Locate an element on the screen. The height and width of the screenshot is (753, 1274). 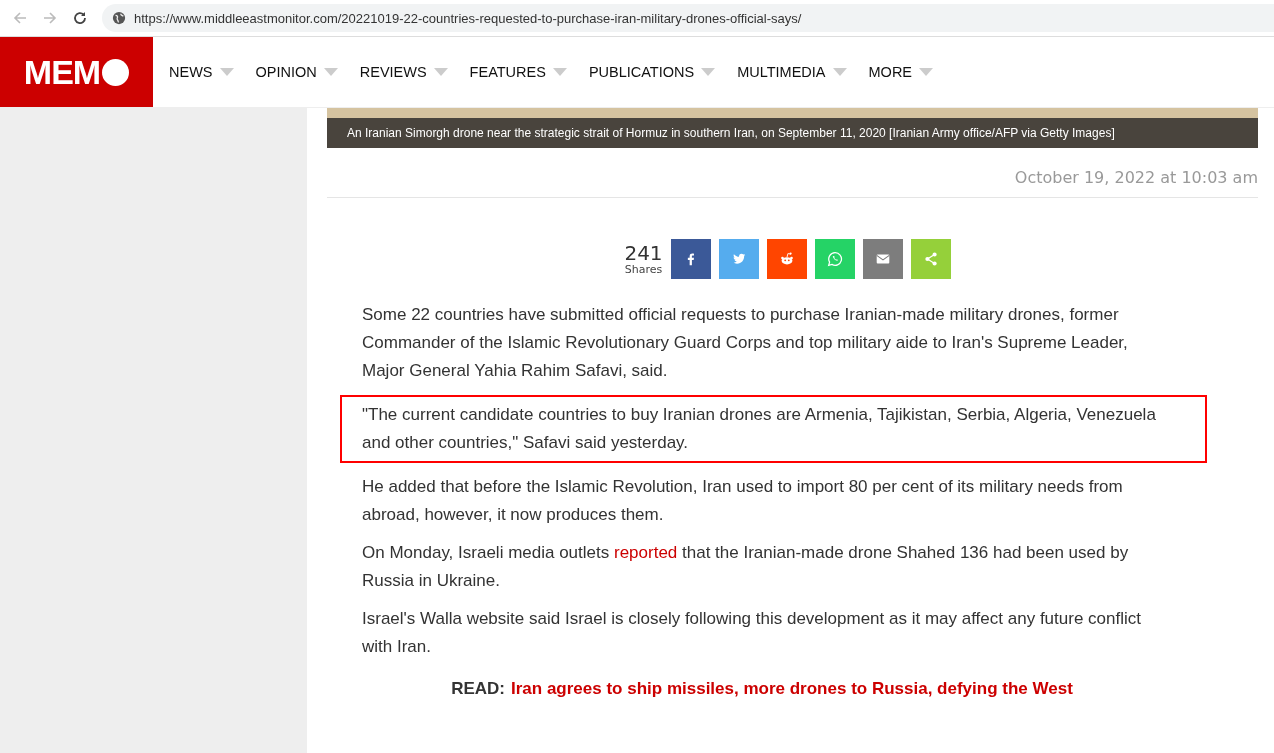
article-paragraph: On Monday, Israeli media outlets reported that the Iranian-made drone Shahed 136 had been used by Russia in Ukraine. is located at coordinates (746, 567).